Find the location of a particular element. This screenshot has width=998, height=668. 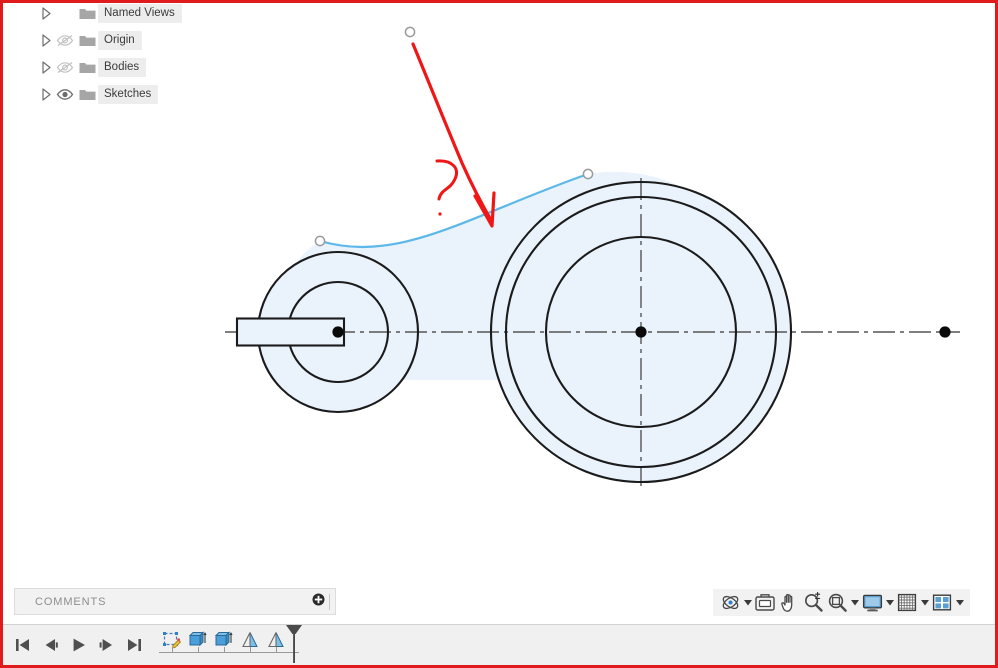

timeline-track is located at coordinates (229, 652).